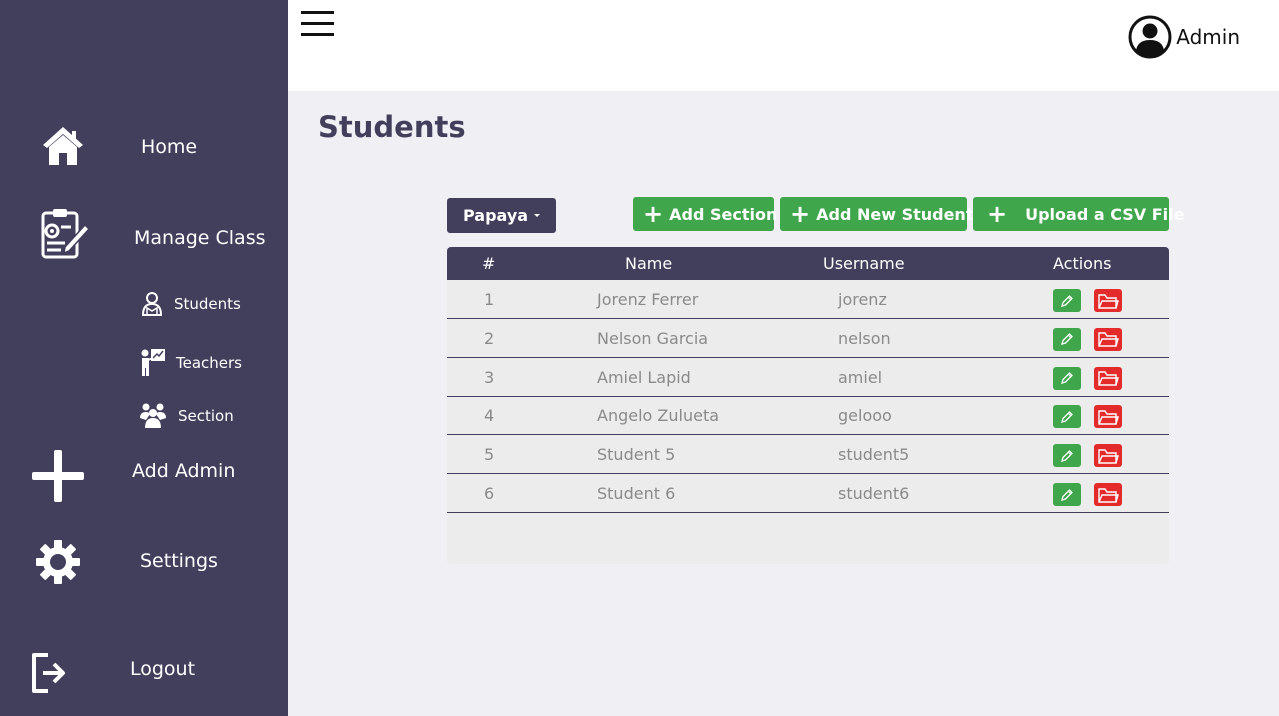 The width and height of the screenshot is (1279, 716). I want to click on sidebar-item-add-admin: Add Admin, so click(144, 475).